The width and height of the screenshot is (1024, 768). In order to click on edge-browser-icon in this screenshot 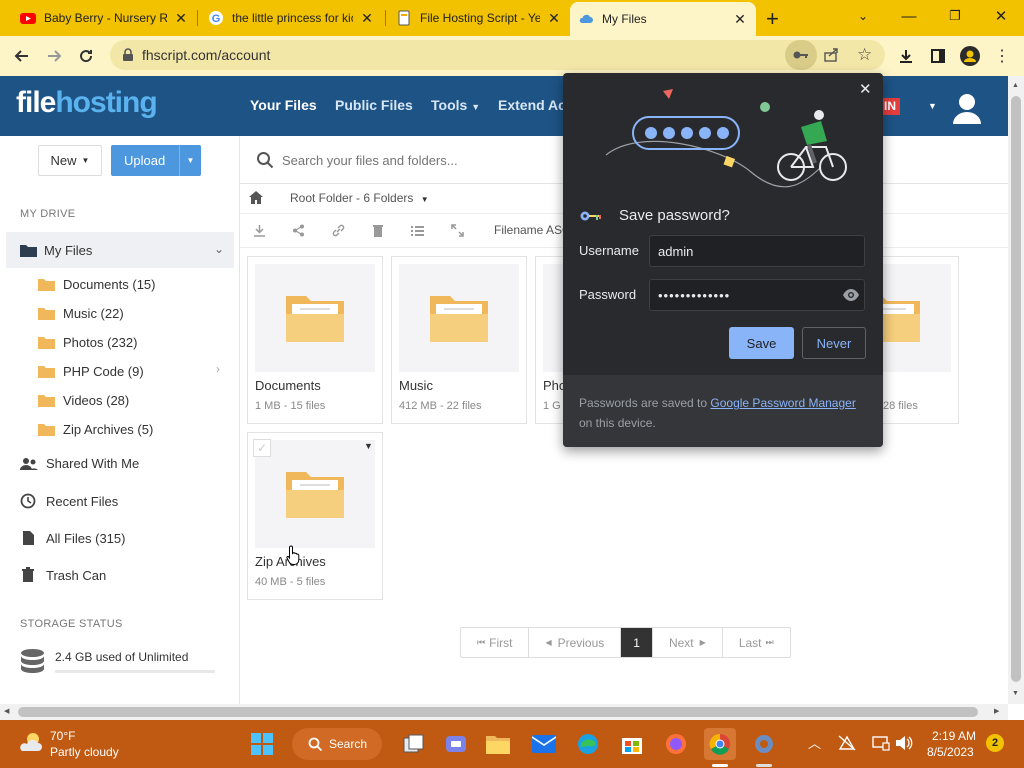, I will do `click(588, 744)`.